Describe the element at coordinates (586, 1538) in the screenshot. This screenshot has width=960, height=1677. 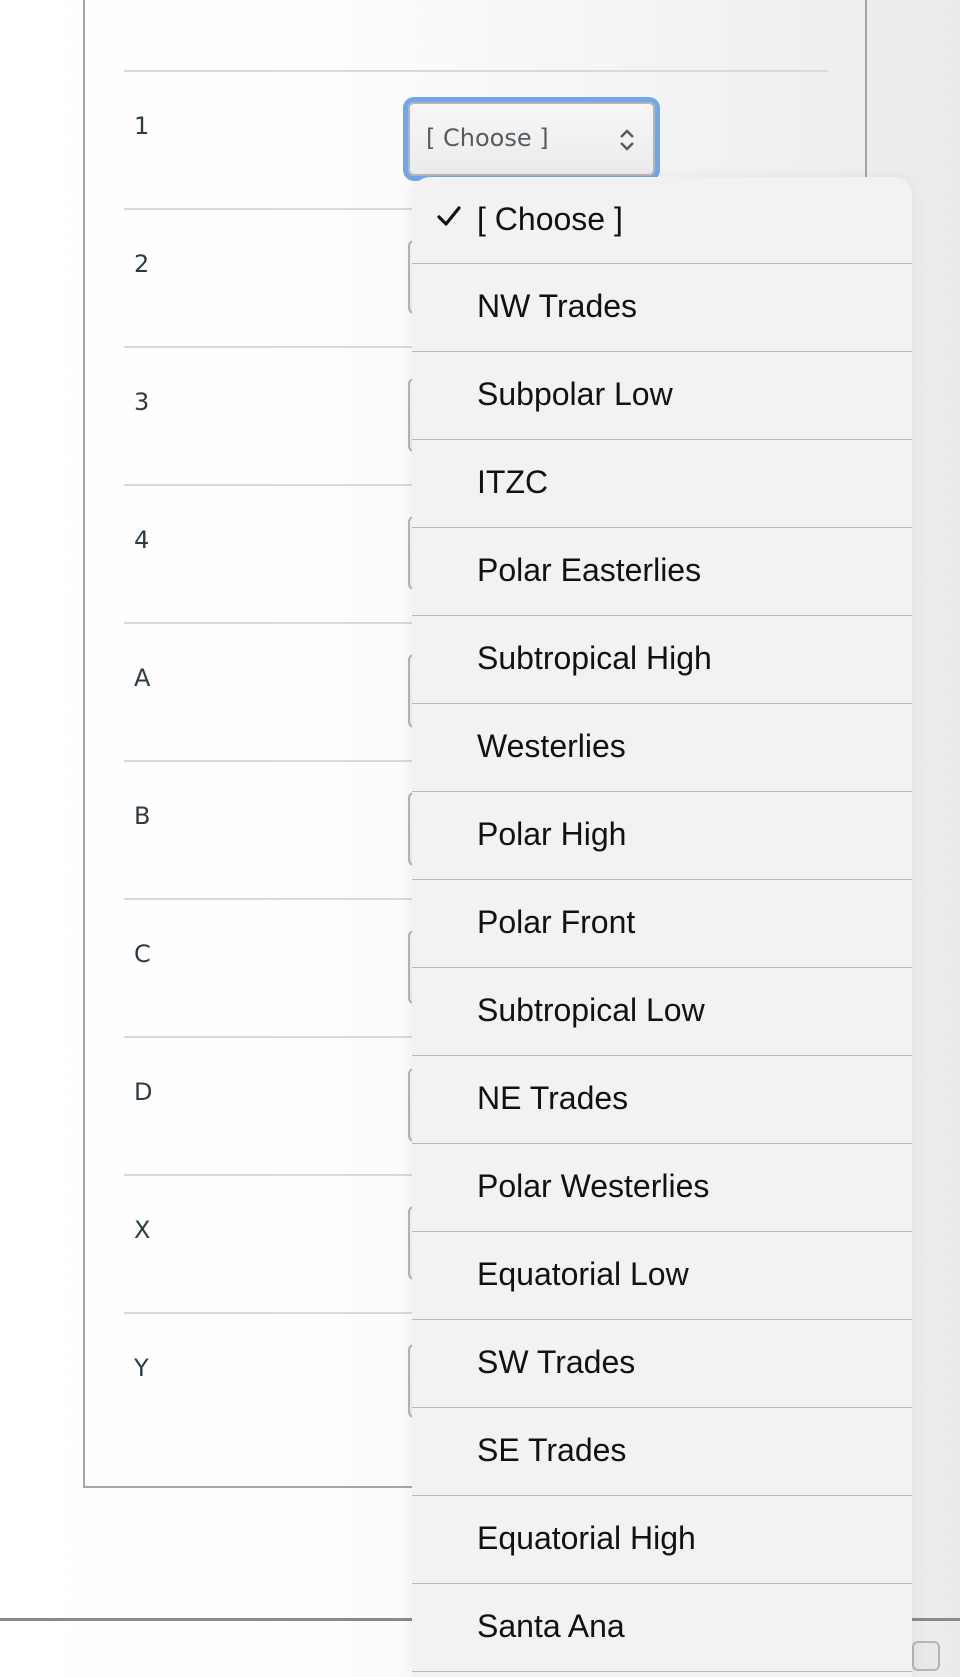
I see `dropdown-option-label: Equatorial High` at that location.